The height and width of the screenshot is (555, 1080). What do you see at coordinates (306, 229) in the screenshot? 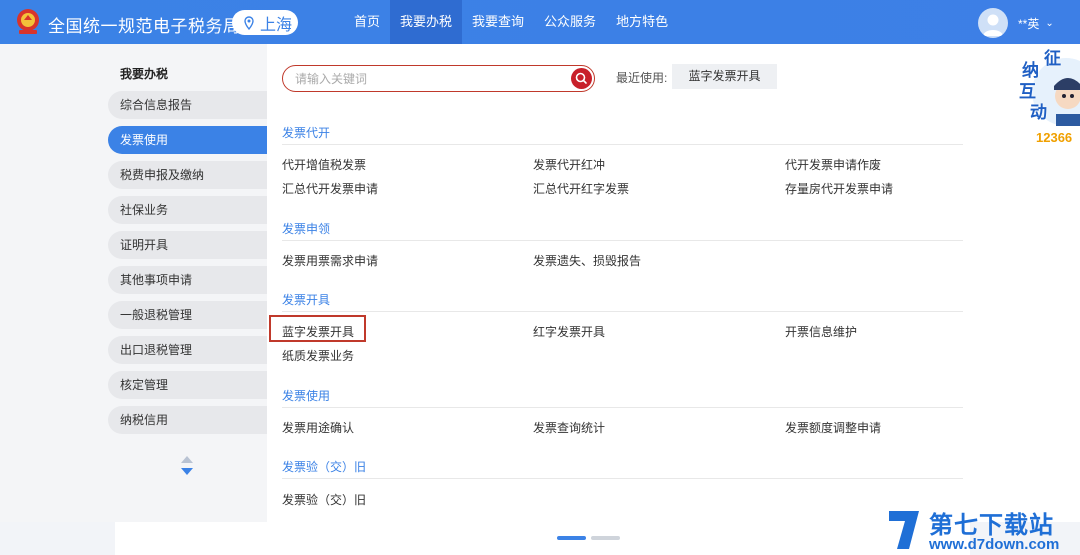
I see `section-title-invoice-apply: 发票申领` at bounding box center [306, 229].